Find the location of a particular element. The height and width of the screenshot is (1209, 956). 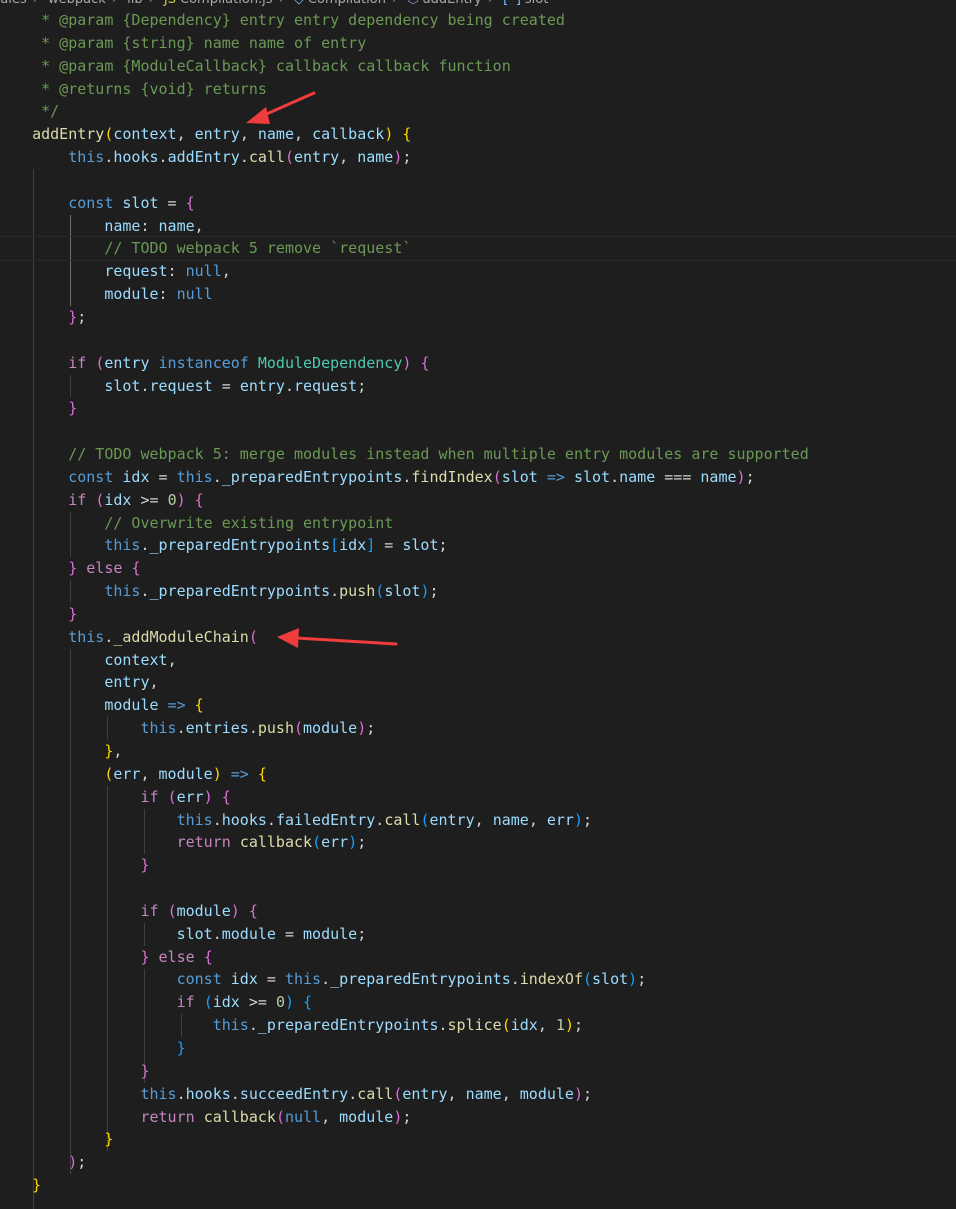

arrow-to-addEntry-params is located at coordinates (281, 107).